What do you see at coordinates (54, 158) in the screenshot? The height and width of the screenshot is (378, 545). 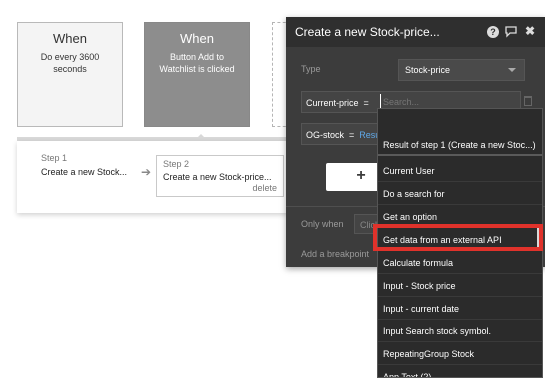 I see `step-number: Step 1` at bounding box center [54, 158].